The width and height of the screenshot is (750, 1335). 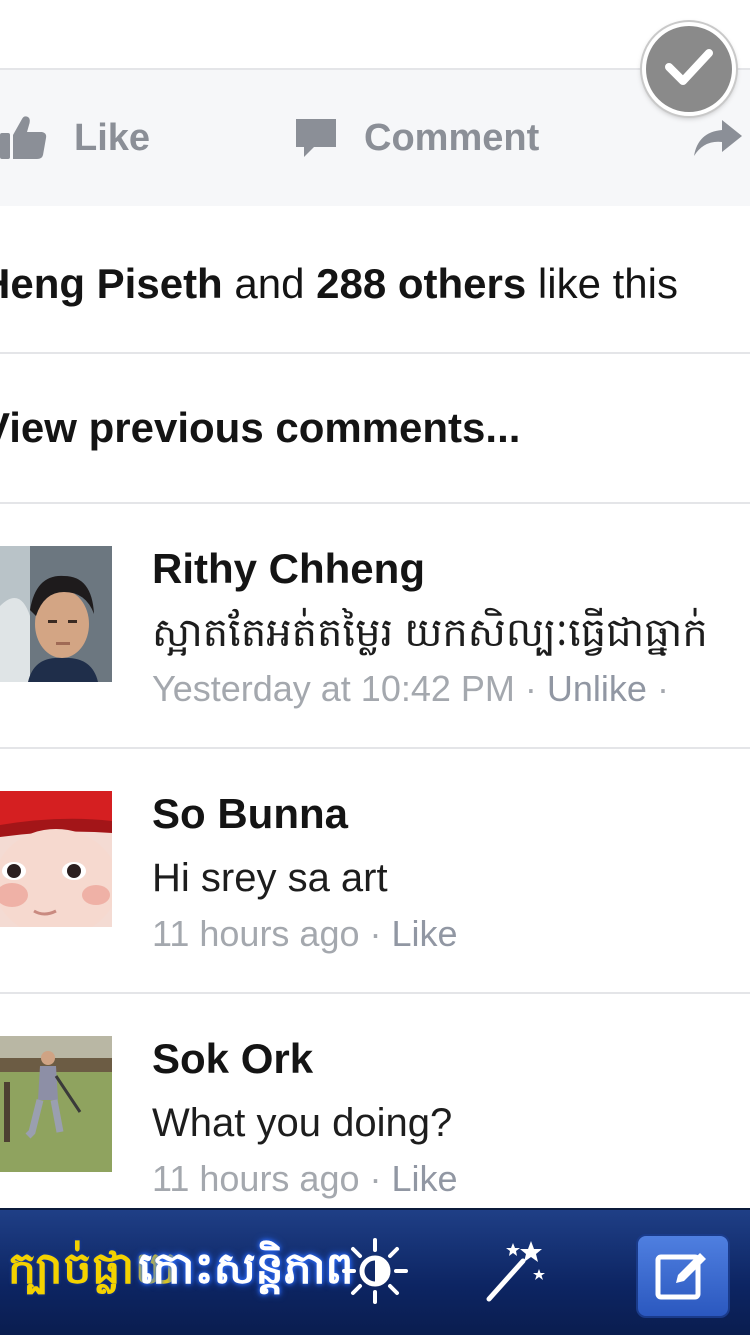 I want to click on likes-connector: and, so click(x=269, y=283).